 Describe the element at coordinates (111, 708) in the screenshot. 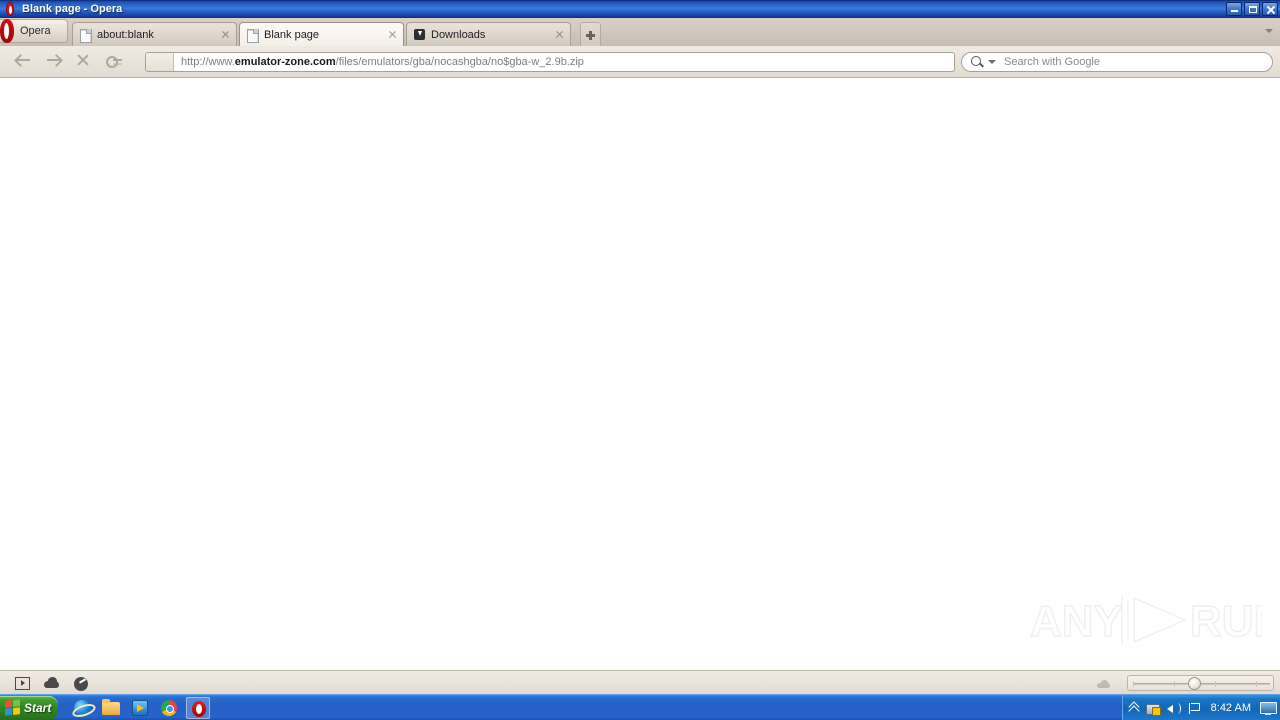

I see `file-explorer-icon` at that location.